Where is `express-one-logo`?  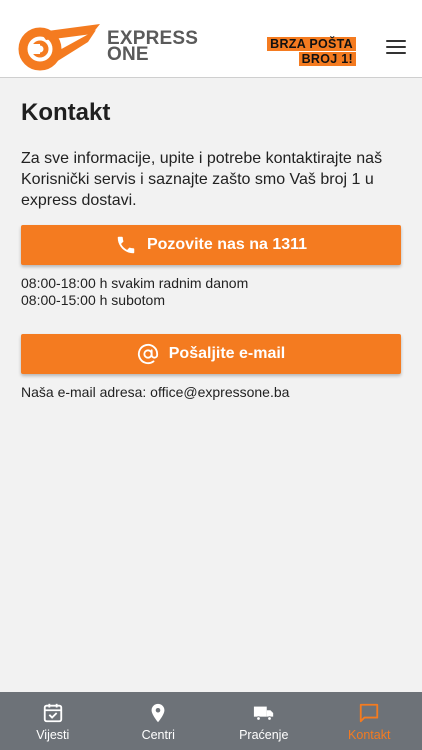
express-one-logo is located at coordinates (59, 48).